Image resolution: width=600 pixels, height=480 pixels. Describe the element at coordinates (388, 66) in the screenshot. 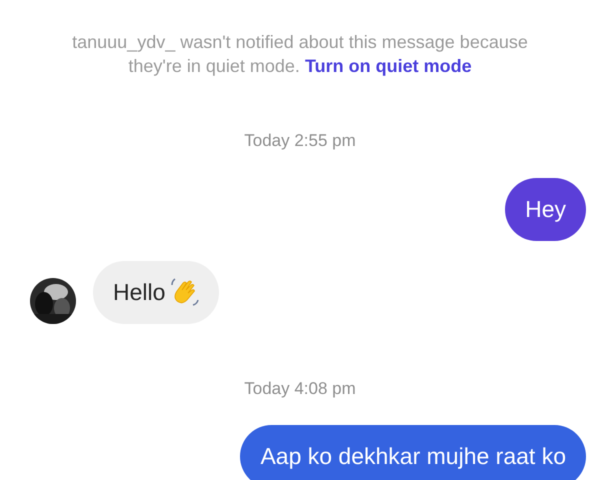

I see `quiet-mode-link: Turn on quiet mode` at that location.